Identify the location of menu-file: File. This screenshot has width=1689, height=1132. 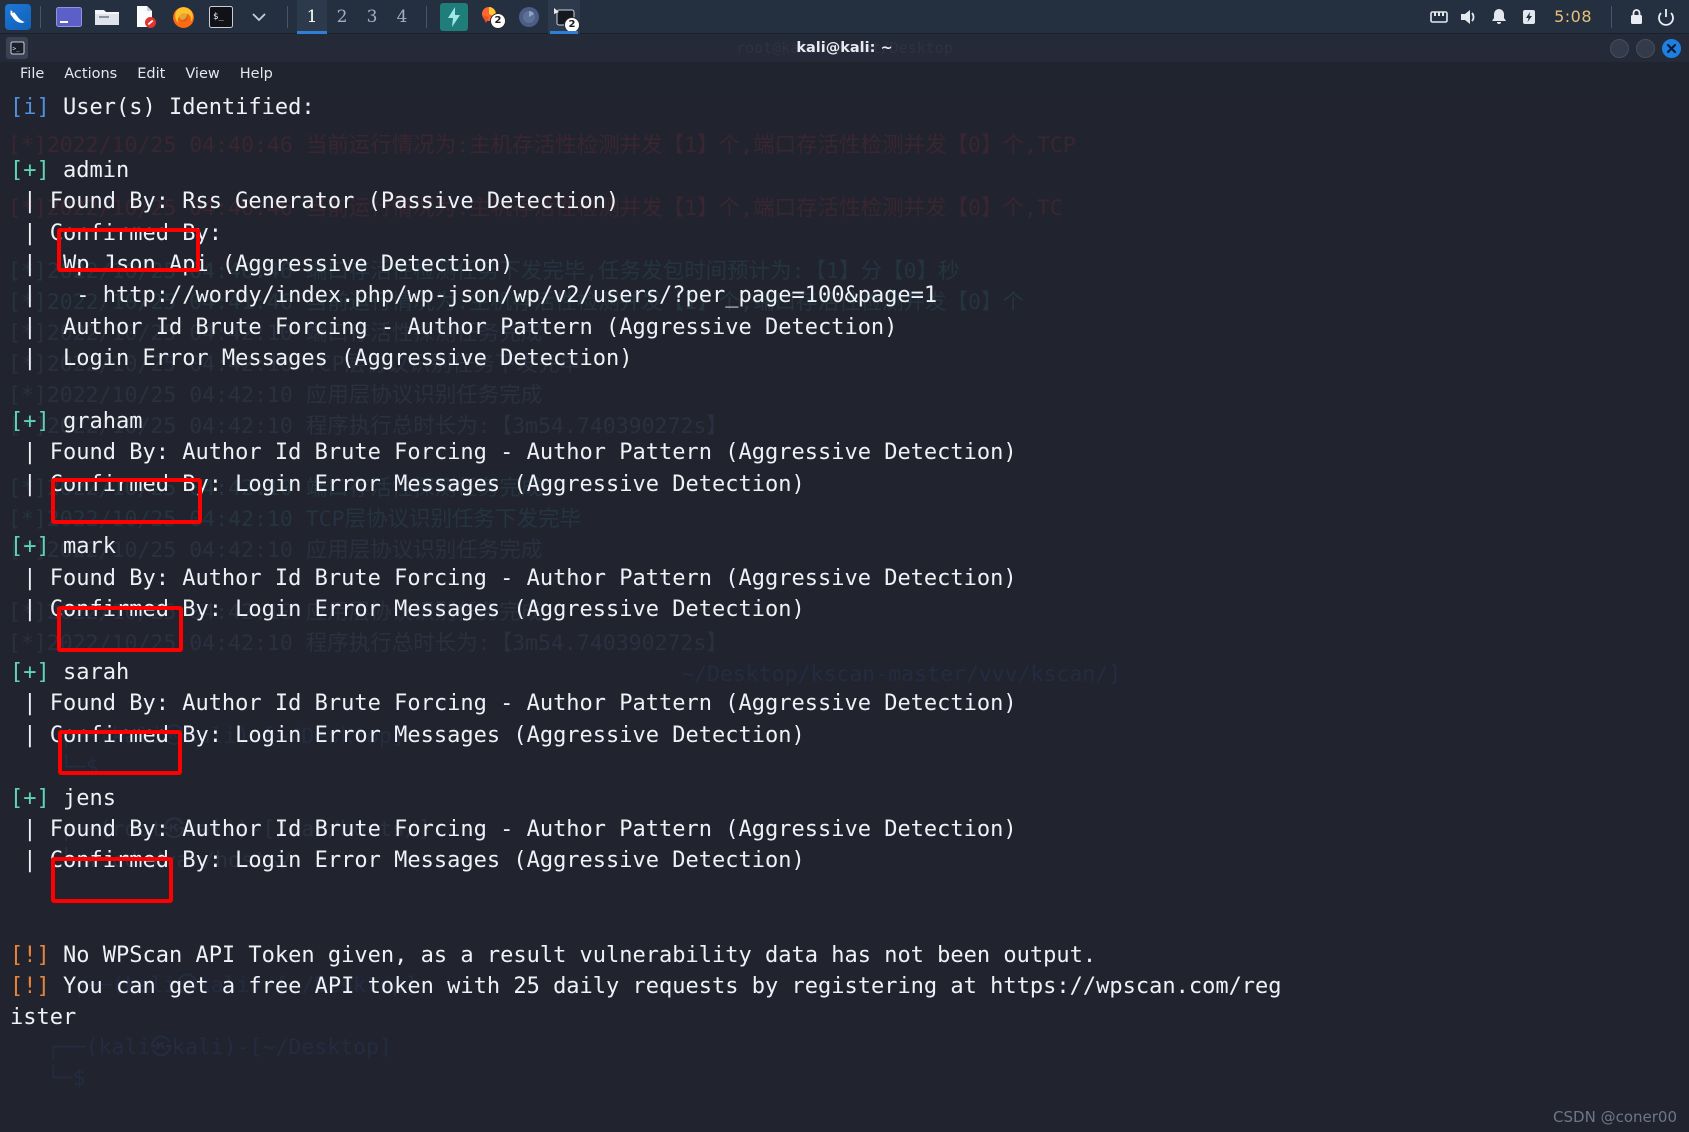
(32, 74).